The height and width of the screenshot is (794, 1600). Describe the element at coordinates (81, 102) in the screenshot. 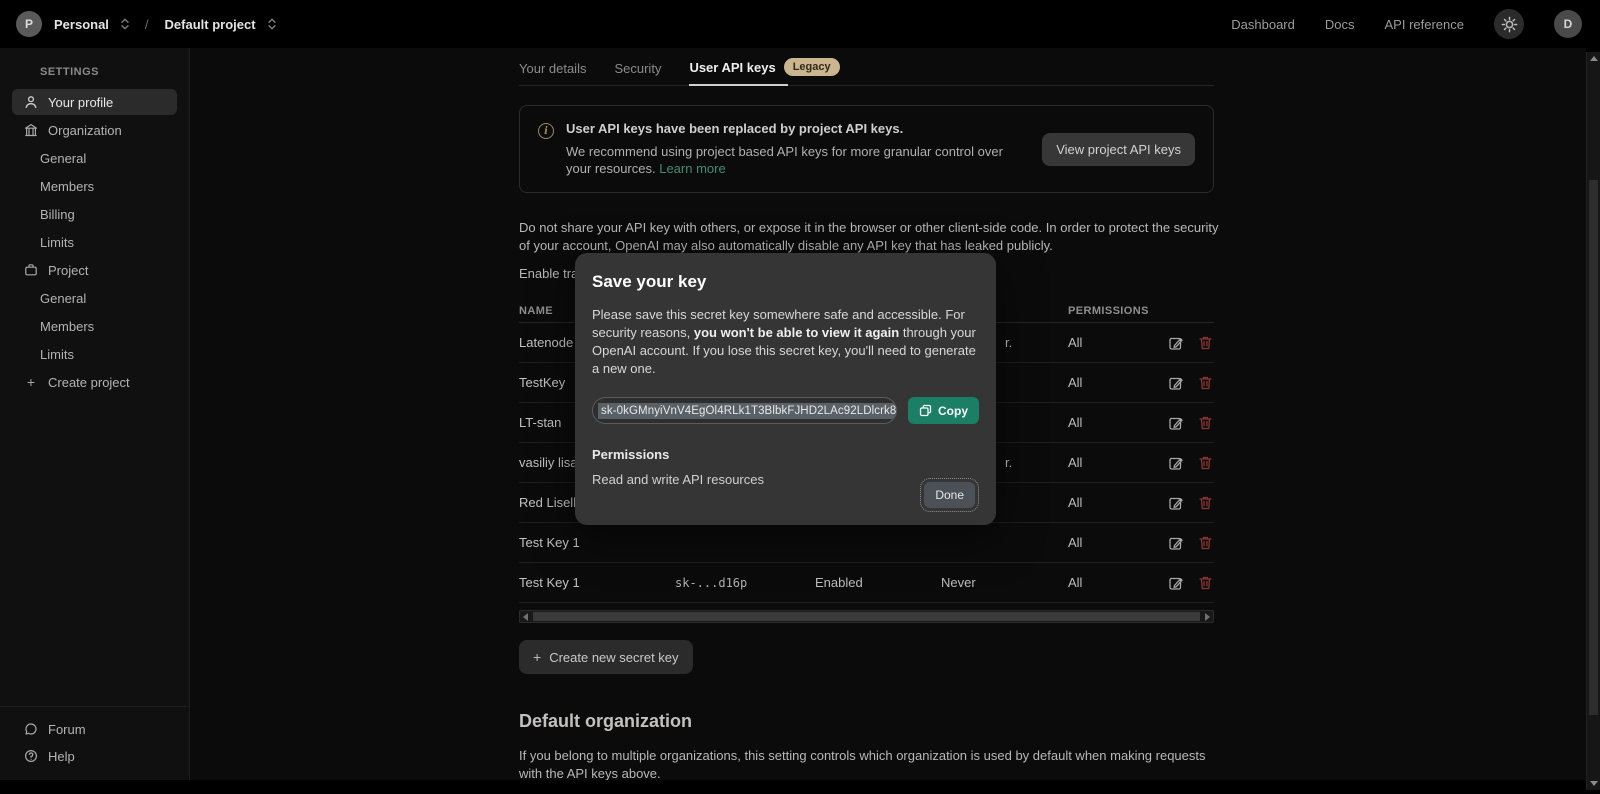

I see `sidebar-item-label: Your profile` at that location.